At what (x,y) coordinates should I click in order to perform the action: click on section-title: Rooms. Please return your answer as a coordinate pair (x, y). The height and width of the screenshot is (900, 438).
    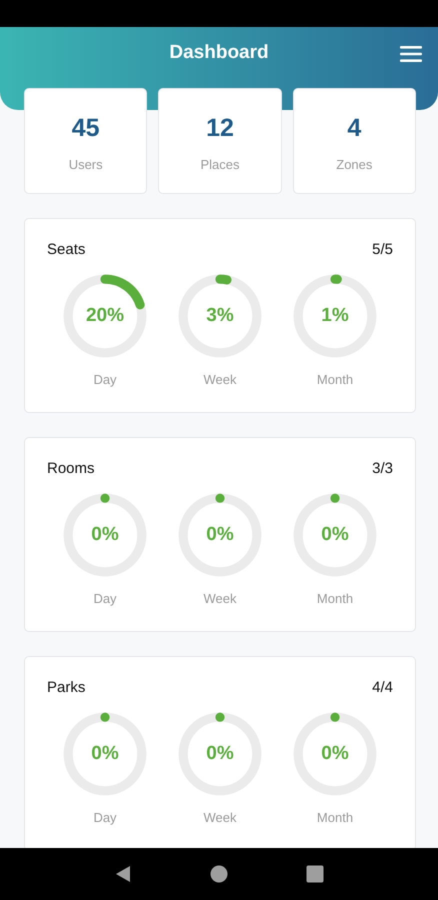
    Looking at the image, I should click on (71, 468).